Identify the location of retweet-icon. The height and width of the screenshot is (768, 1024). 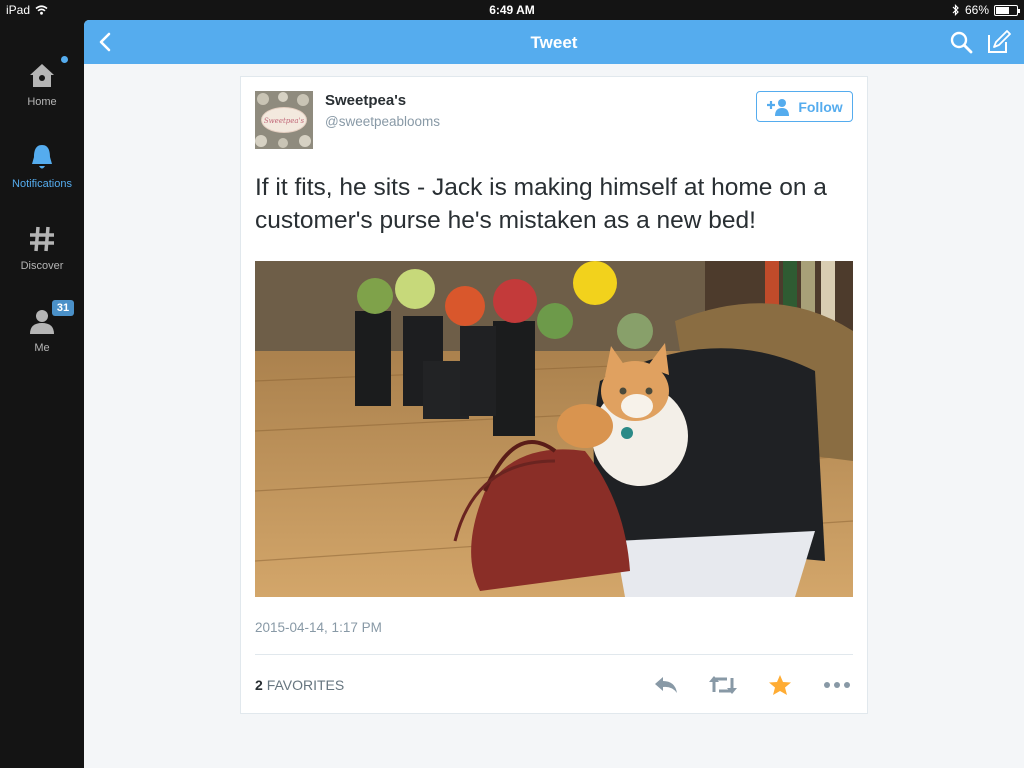
(723, 685).